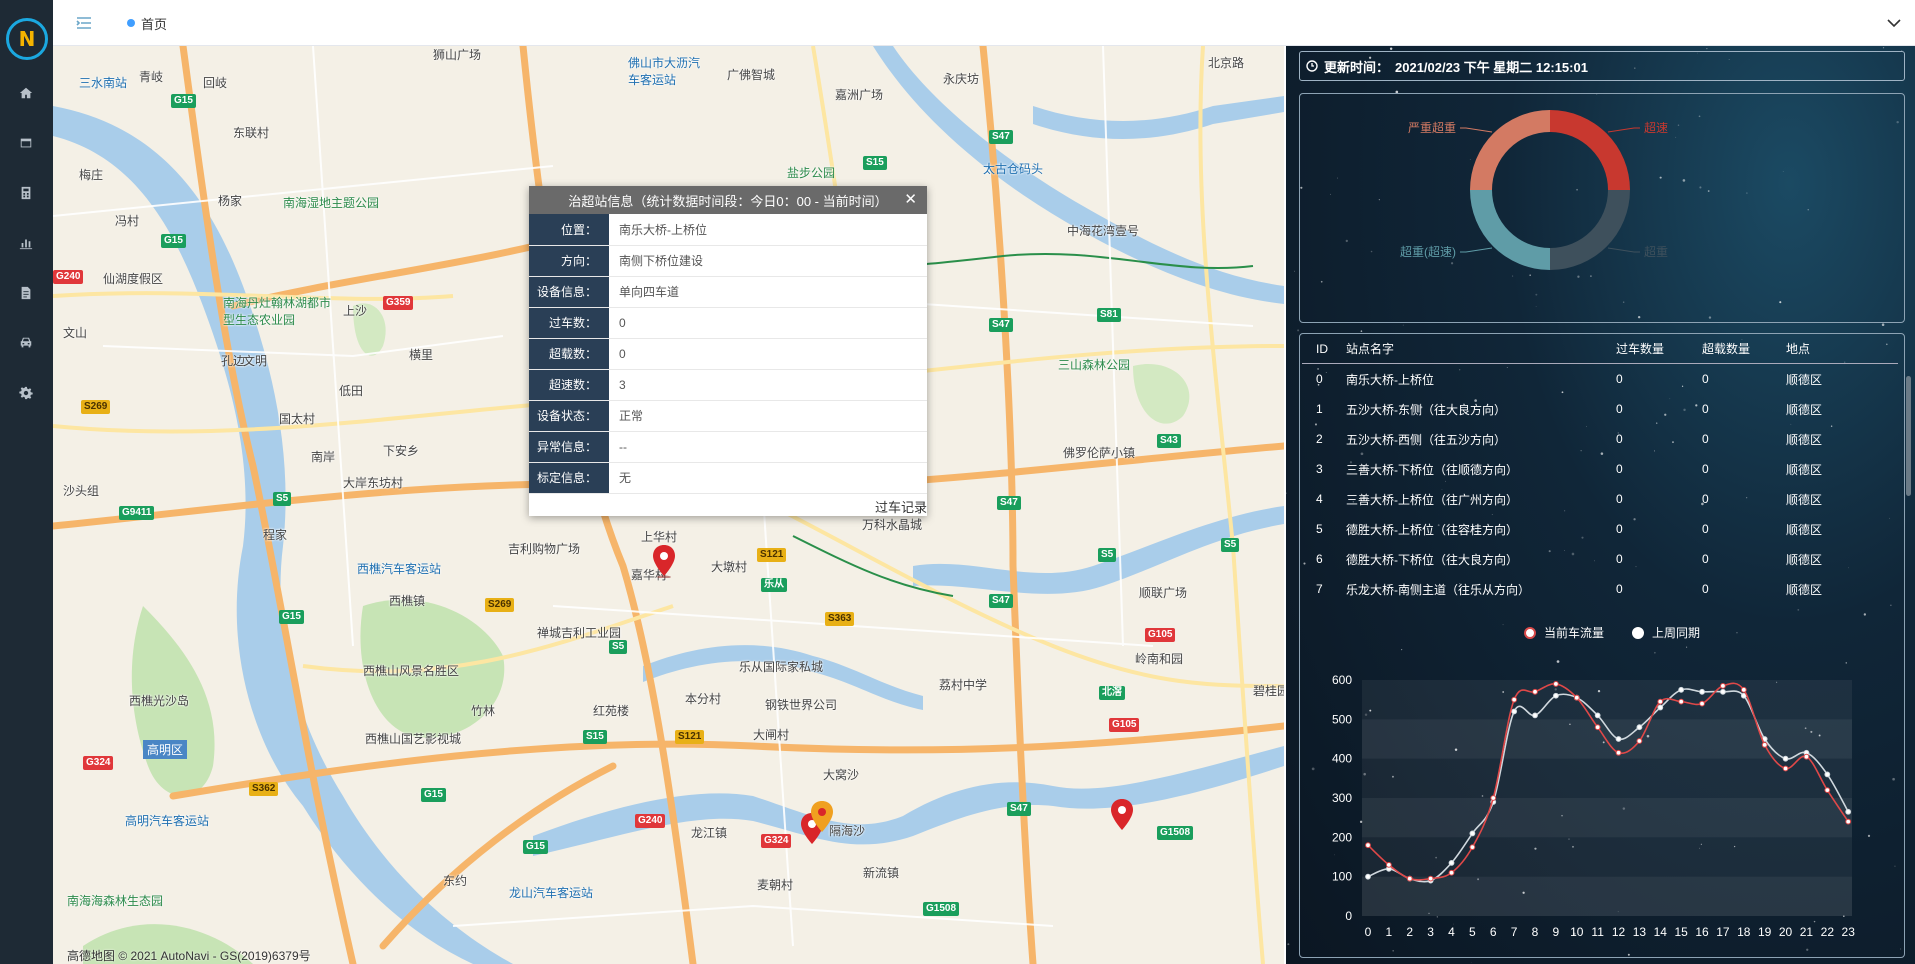  What do you see at coordinates (801, 705) in the screenshot?
I see `map-place-label: 钢铁世界公司` at bounding box center [801, 705].